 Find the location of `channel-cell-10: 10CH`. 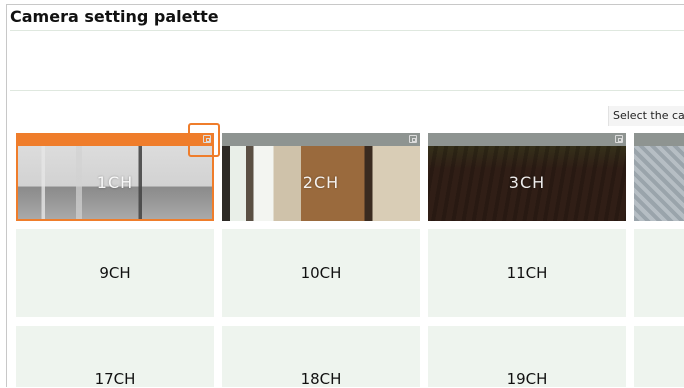

channel-cell-10: 10CH is located at coordinates (321, 273).